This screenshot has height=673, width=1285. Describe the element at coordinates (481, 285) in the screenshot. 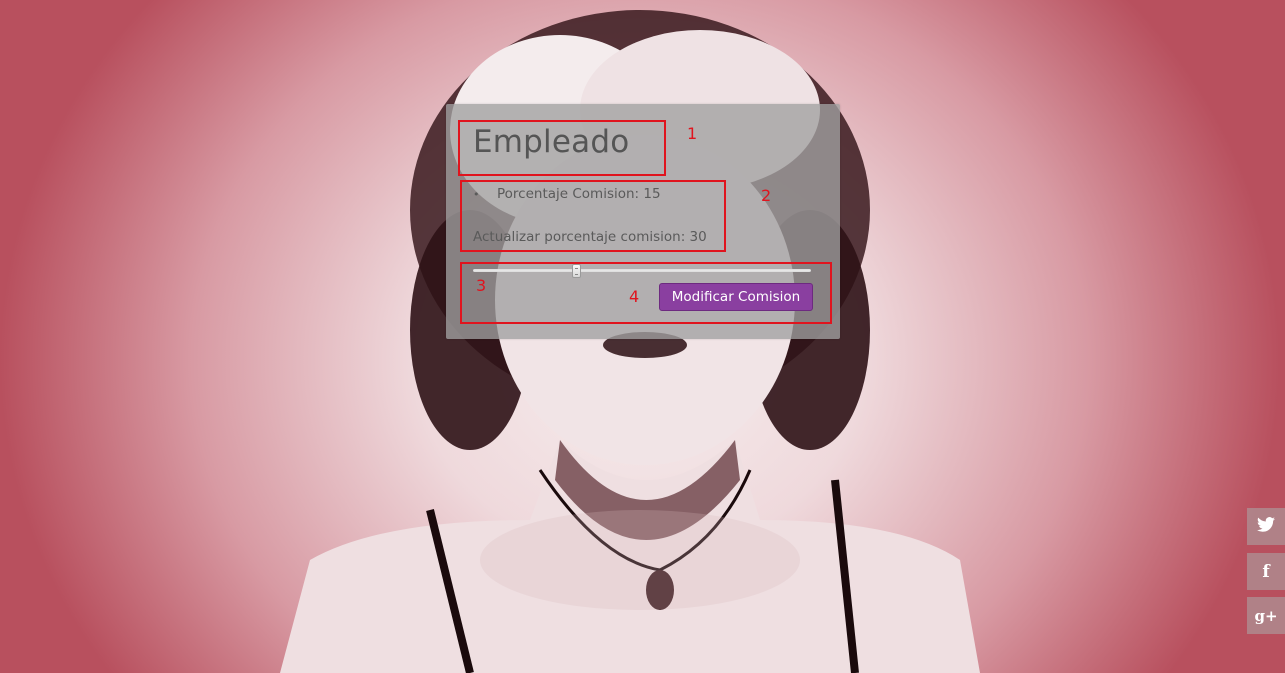

I see `annotation-number-3: 3` at that location.